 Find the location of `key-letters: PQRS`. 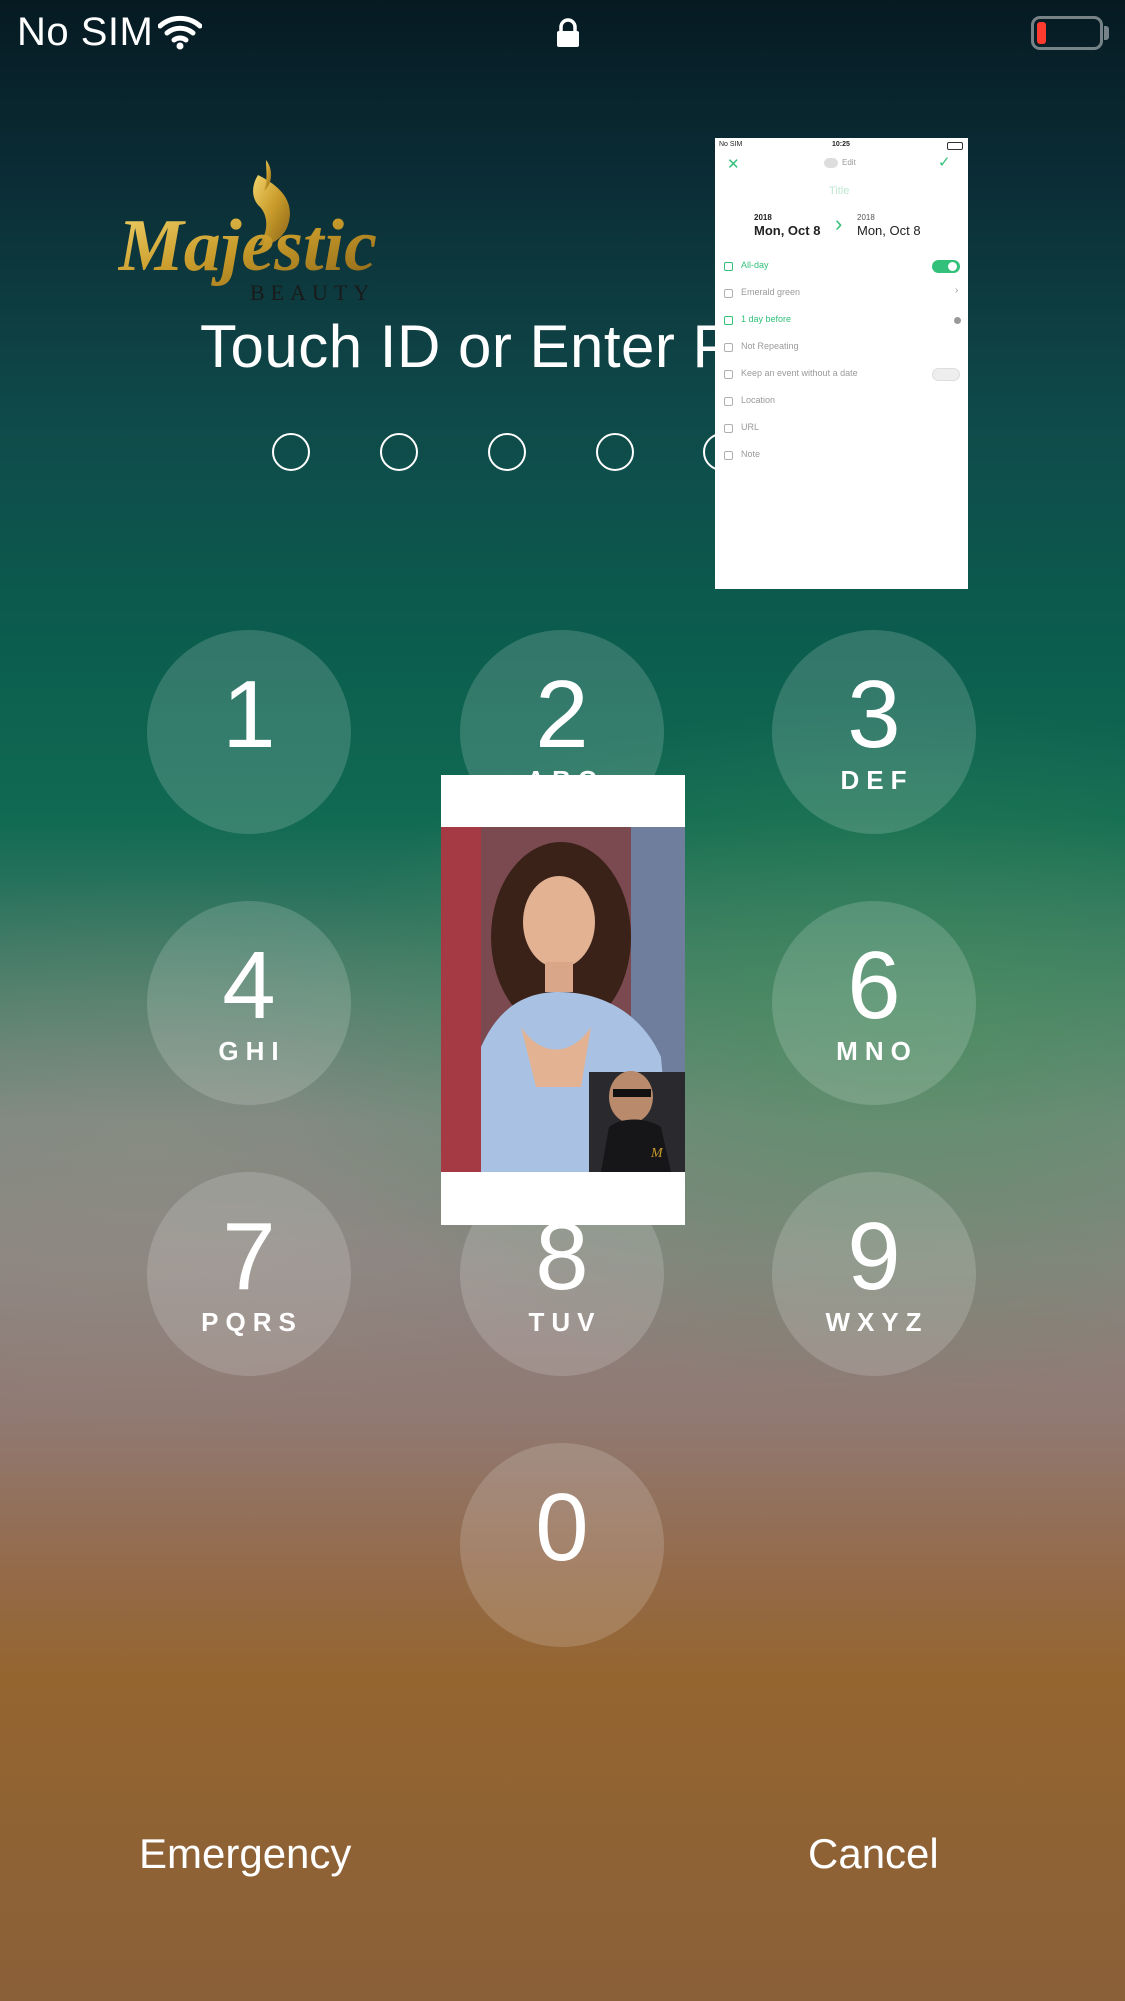

key-letters: PQRS is located at coordinates (252, 1322).